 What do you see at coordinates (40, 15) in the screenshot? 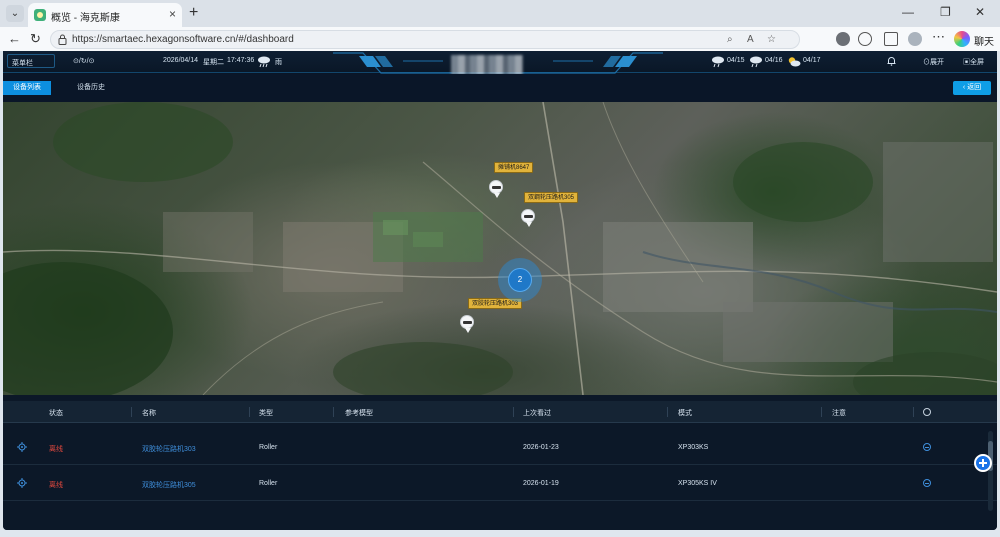
I see `site-favicon-icon` at bounding box center [40, 15].